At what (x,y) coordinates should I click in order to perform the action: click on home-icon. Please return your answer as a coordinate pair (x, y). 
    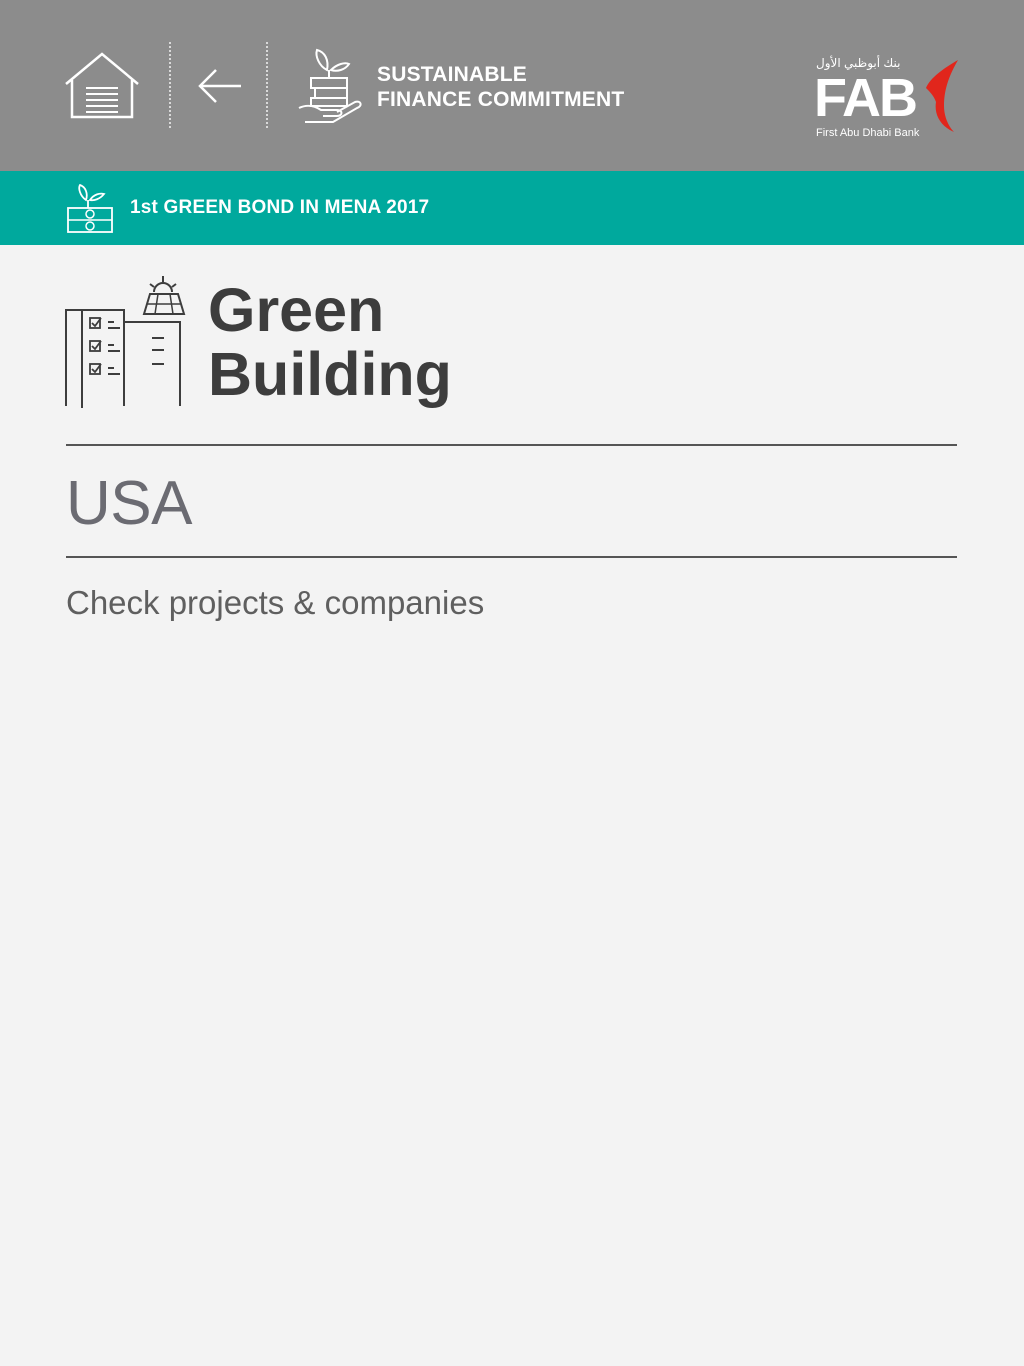
    Looking at the image, I should click on (102, 85).